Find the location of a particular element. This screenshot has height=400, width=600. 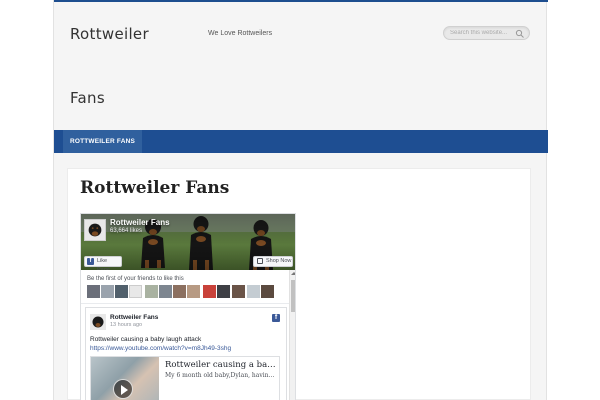

search-box is located at coordinates (486, 33).